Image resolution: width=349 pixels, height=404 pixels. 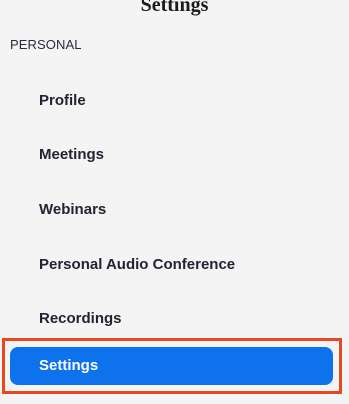 I want to click on sidebar-item-meetings: Meetings, so click(x=171, y=155).